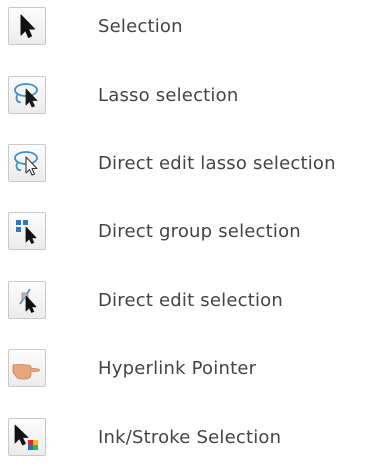 Image resolution: width=375 pixels, height=474 pixels. I want to click on ink-stroke-selection-tool-button, so click(27, 437).